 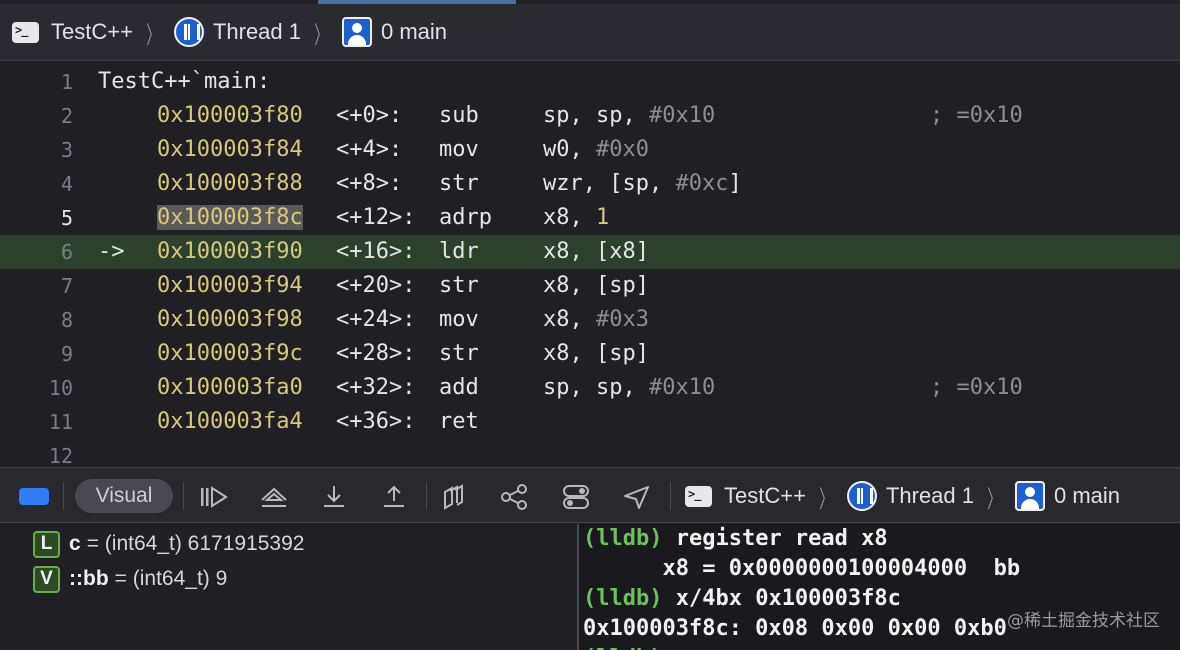 I want to click on instruction-address-selected: 0x100003f8c, so click(x=230, y=217).